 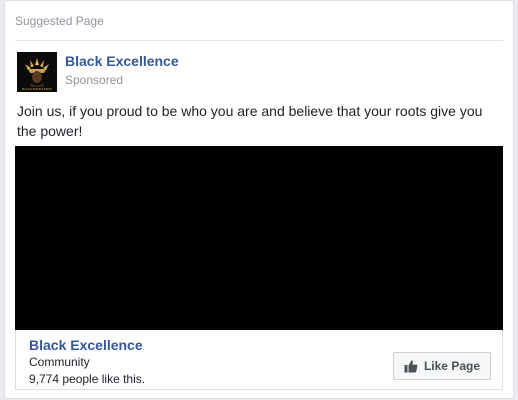 I want to click on suggested-page-label: Suggested Page, so click(x=59, y=20).